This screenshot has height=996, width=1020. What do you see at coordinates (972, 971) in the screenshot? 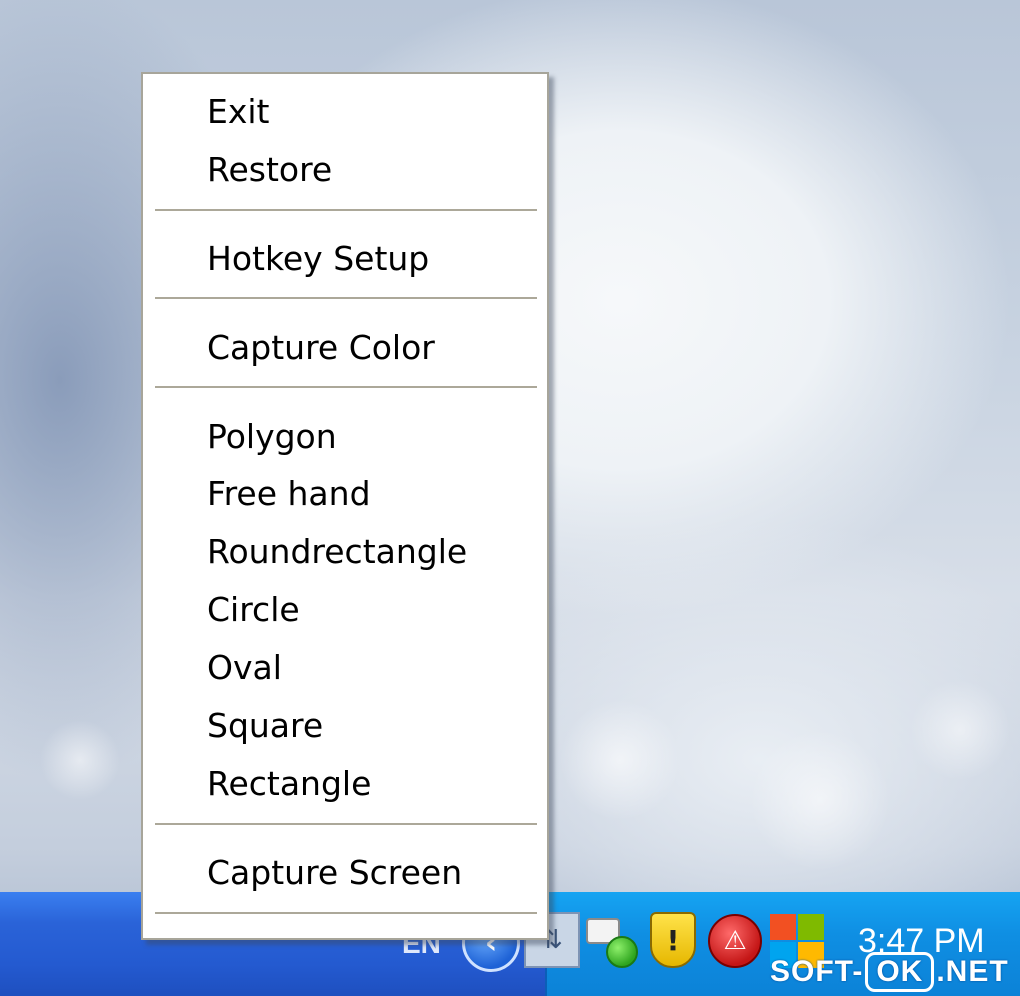
I see `watermark-suffix: .NET` at bounding box center [972, 971].